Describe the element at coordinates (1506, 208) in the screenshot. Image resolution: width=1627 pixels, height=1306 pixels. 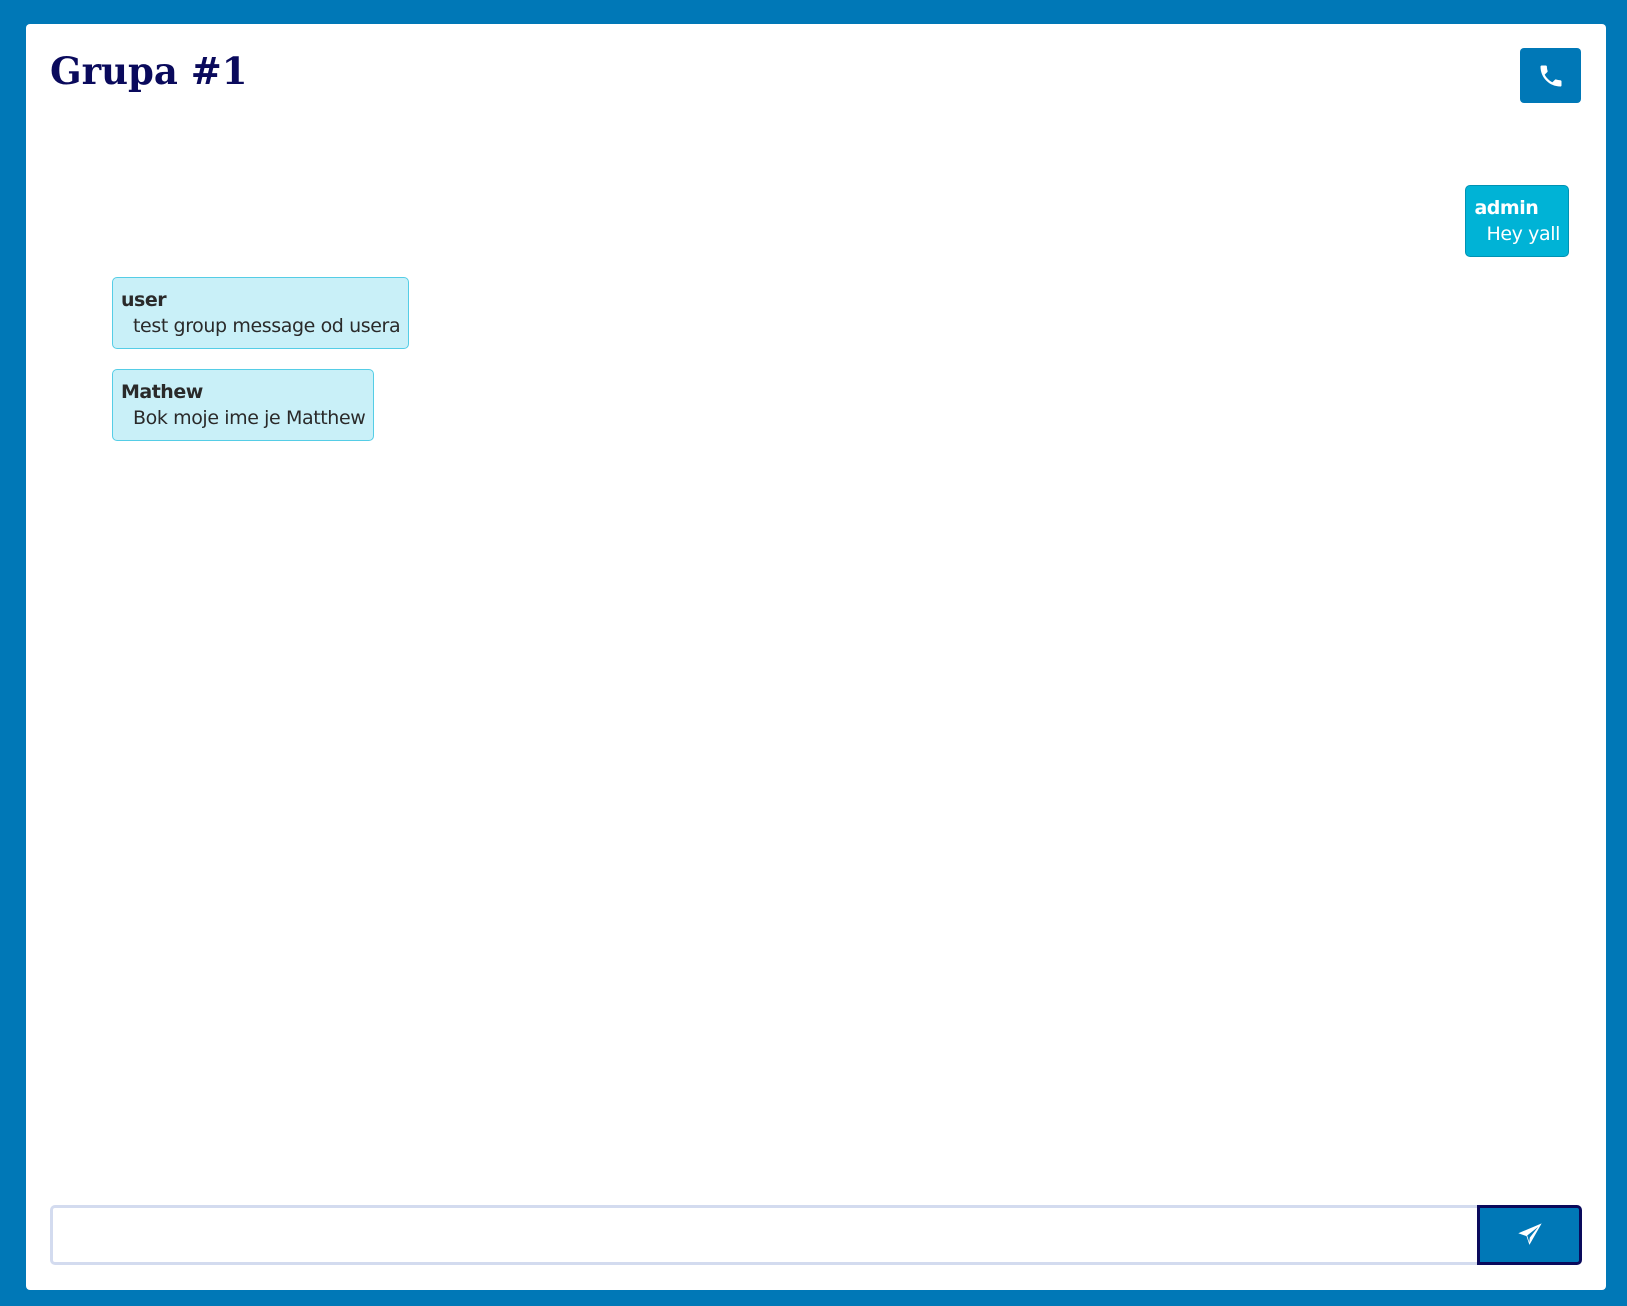
I see `message-sender: admin` at that location.